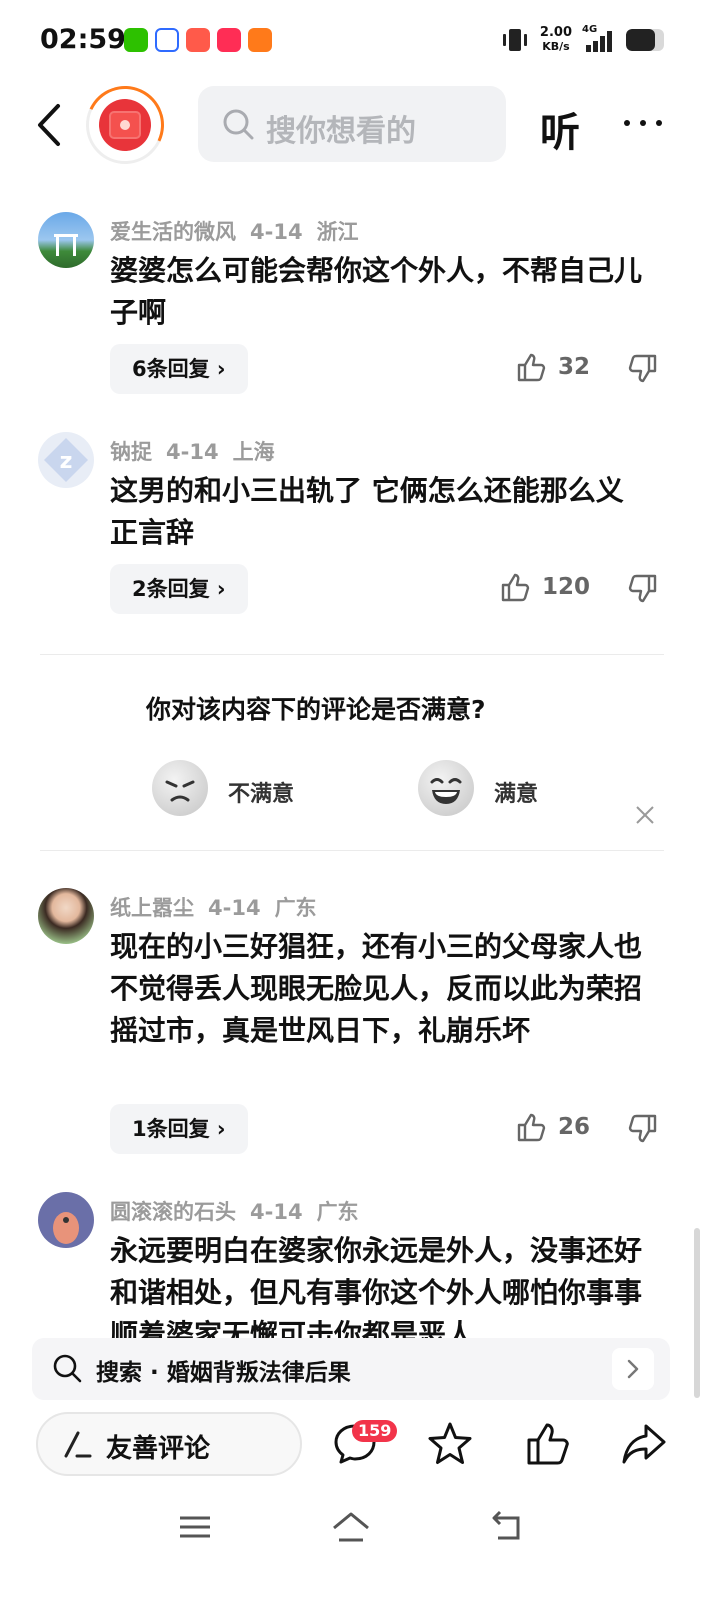 This screenshot has width=720, height=1608. Describe the element at coordinates (697, 1313) in the screenshot. I see `scrollbar` at that location.